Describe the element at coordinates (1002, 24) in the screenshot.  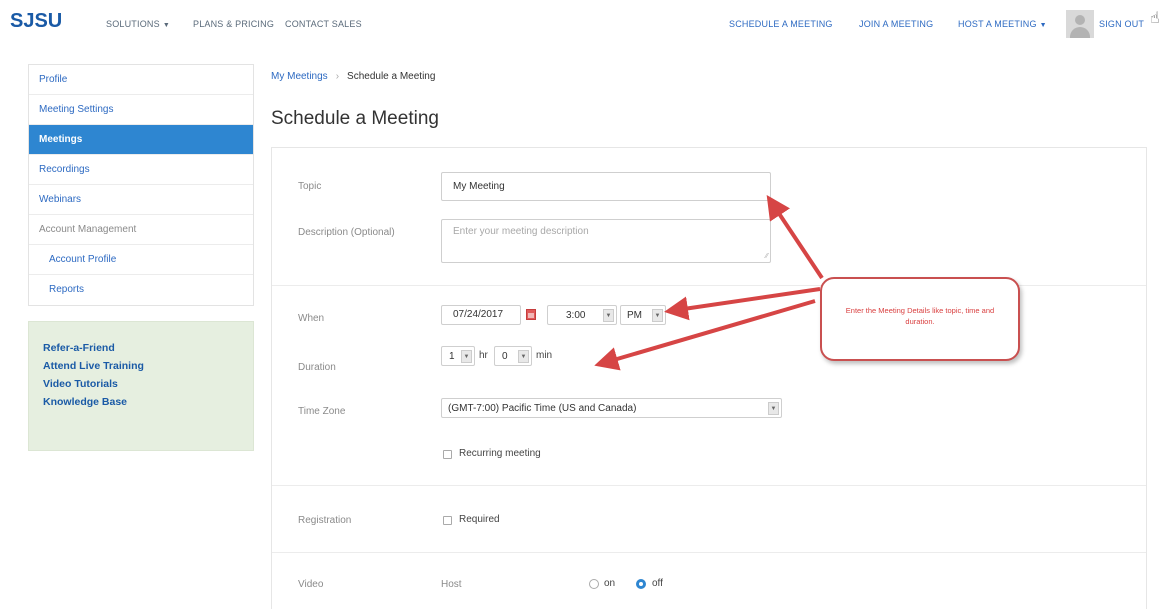
I see `nav-host-meeting: HOST A MEETING ▼` at that location.